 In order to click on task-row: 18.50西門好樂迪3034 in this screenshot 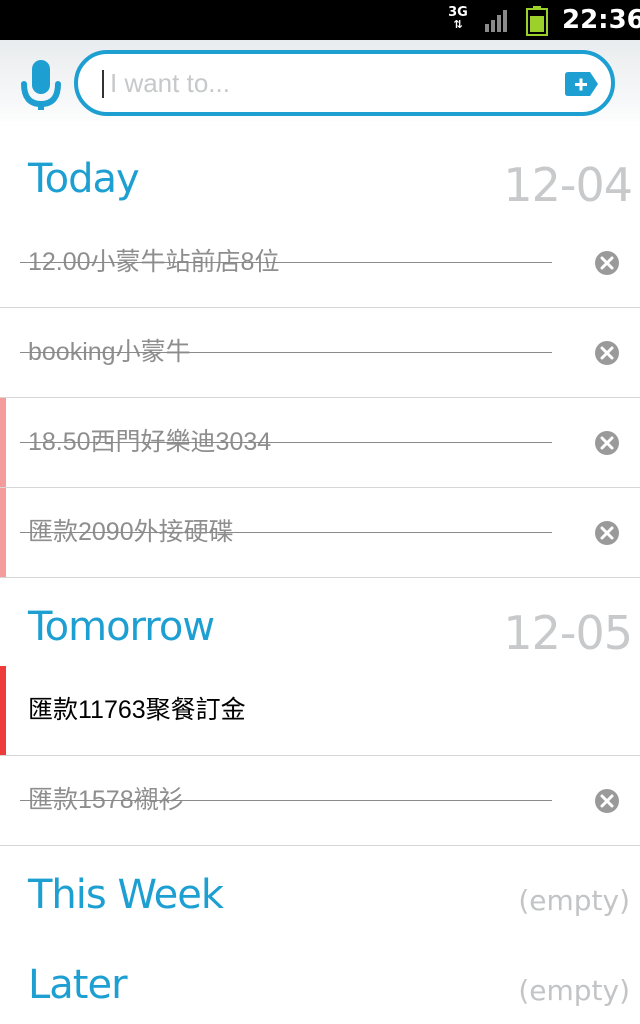, I will do `click(320, 443)`.